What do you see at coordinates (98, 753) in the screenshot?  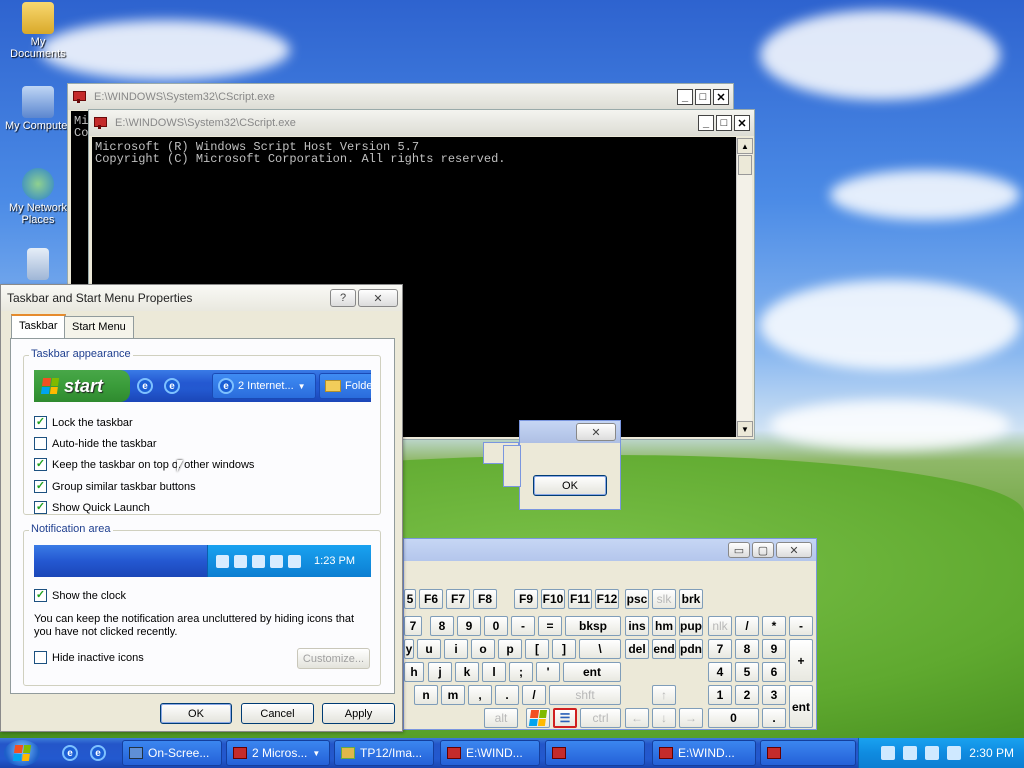 I see `quick-launch-ie-icon: e` at bounding box center [98, 753].